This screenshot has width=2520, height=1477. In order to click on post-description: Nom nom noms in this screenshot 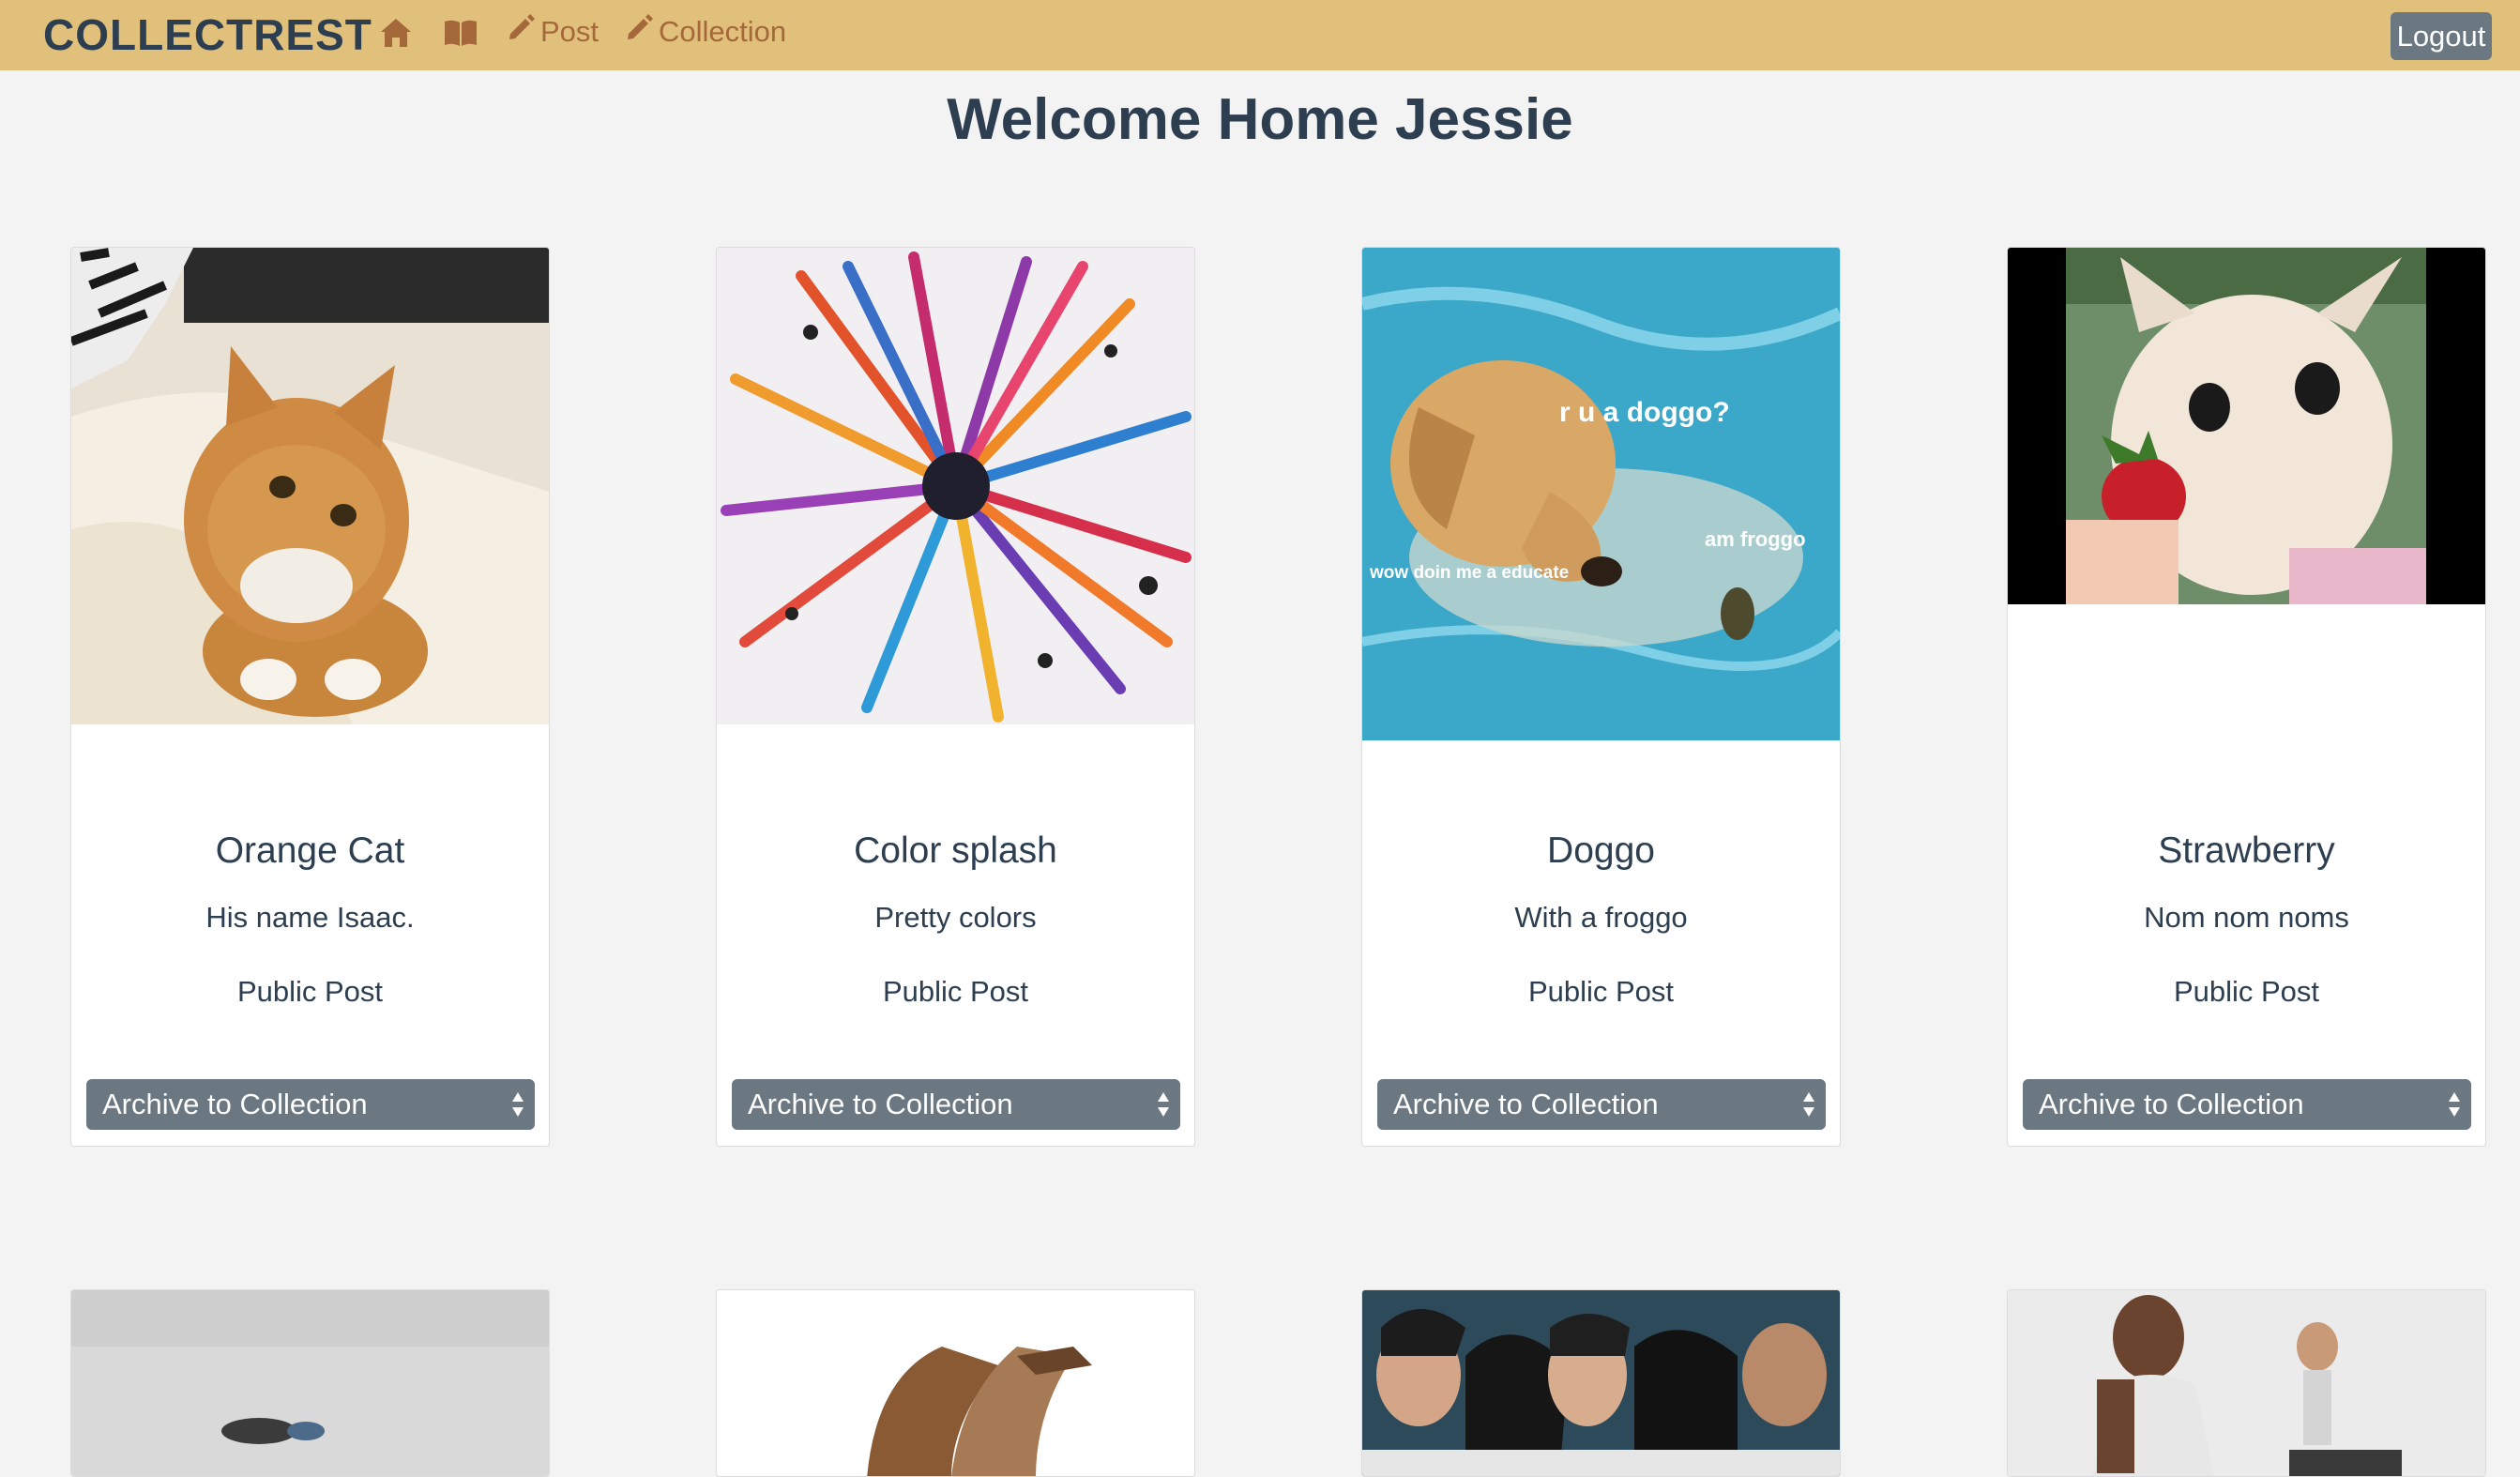, I will do `click(2246, 917)`.